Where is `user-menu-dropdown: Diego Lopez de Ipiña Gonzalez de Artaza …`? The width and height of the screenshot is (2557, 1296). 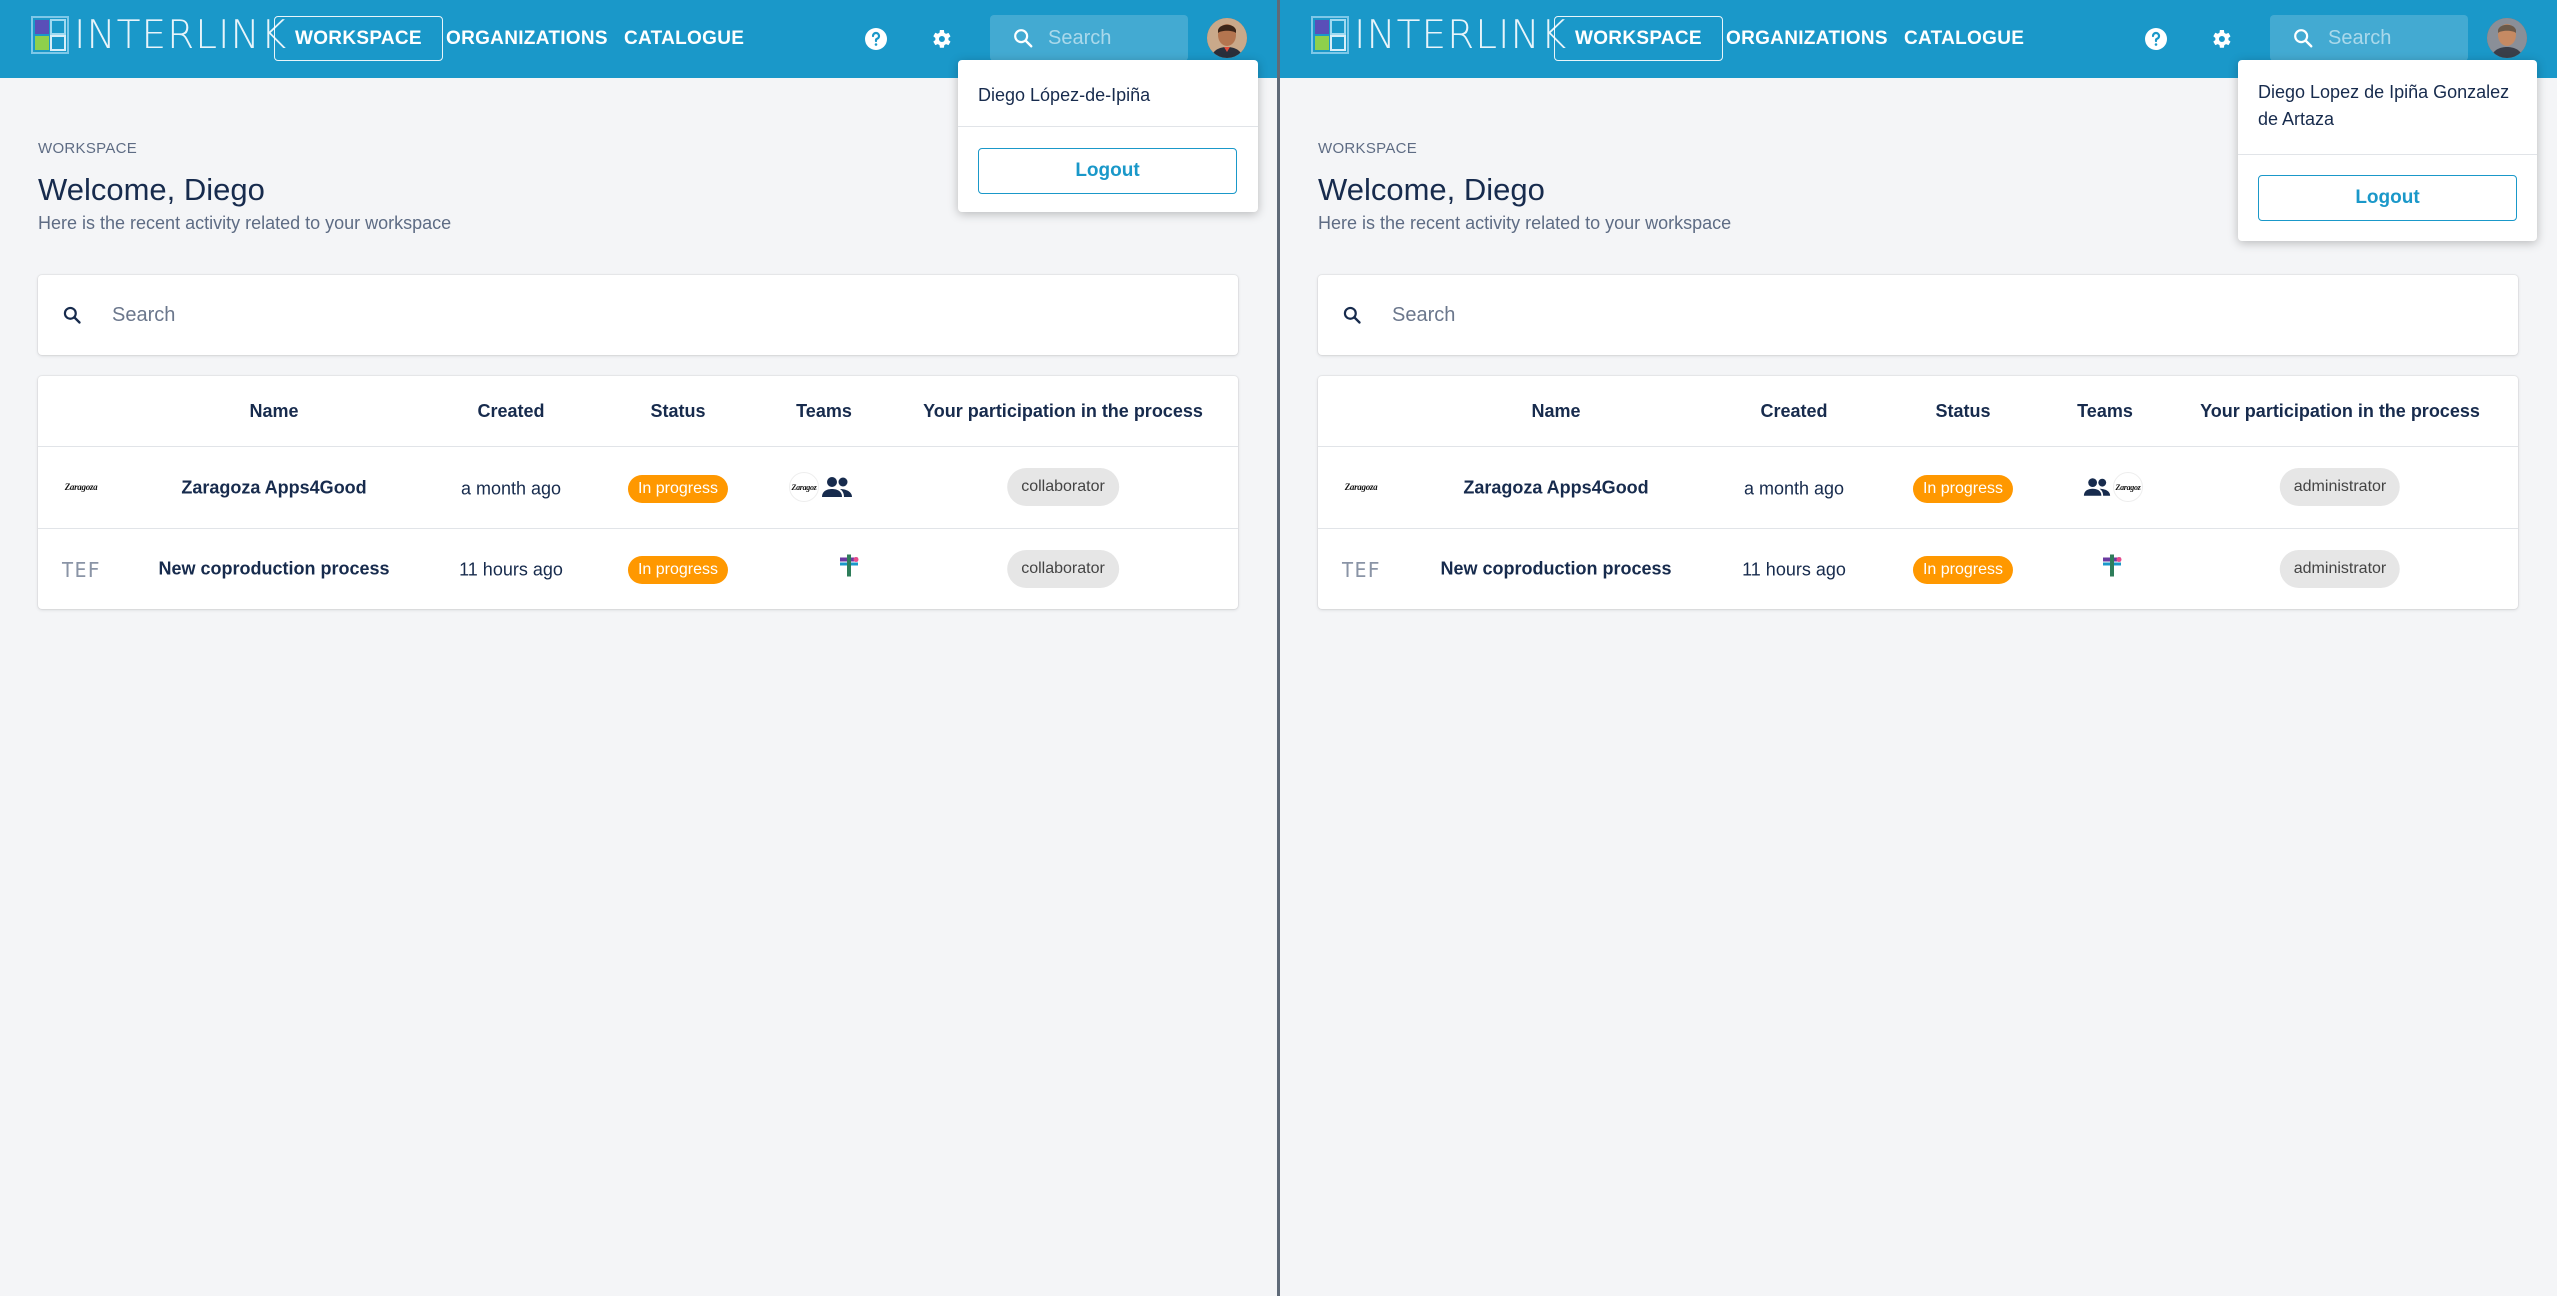 user-menu-dropdown: Diego Lopez de Ipiña Gonzalez de Artaza … is located at coordinates (2387, 150).